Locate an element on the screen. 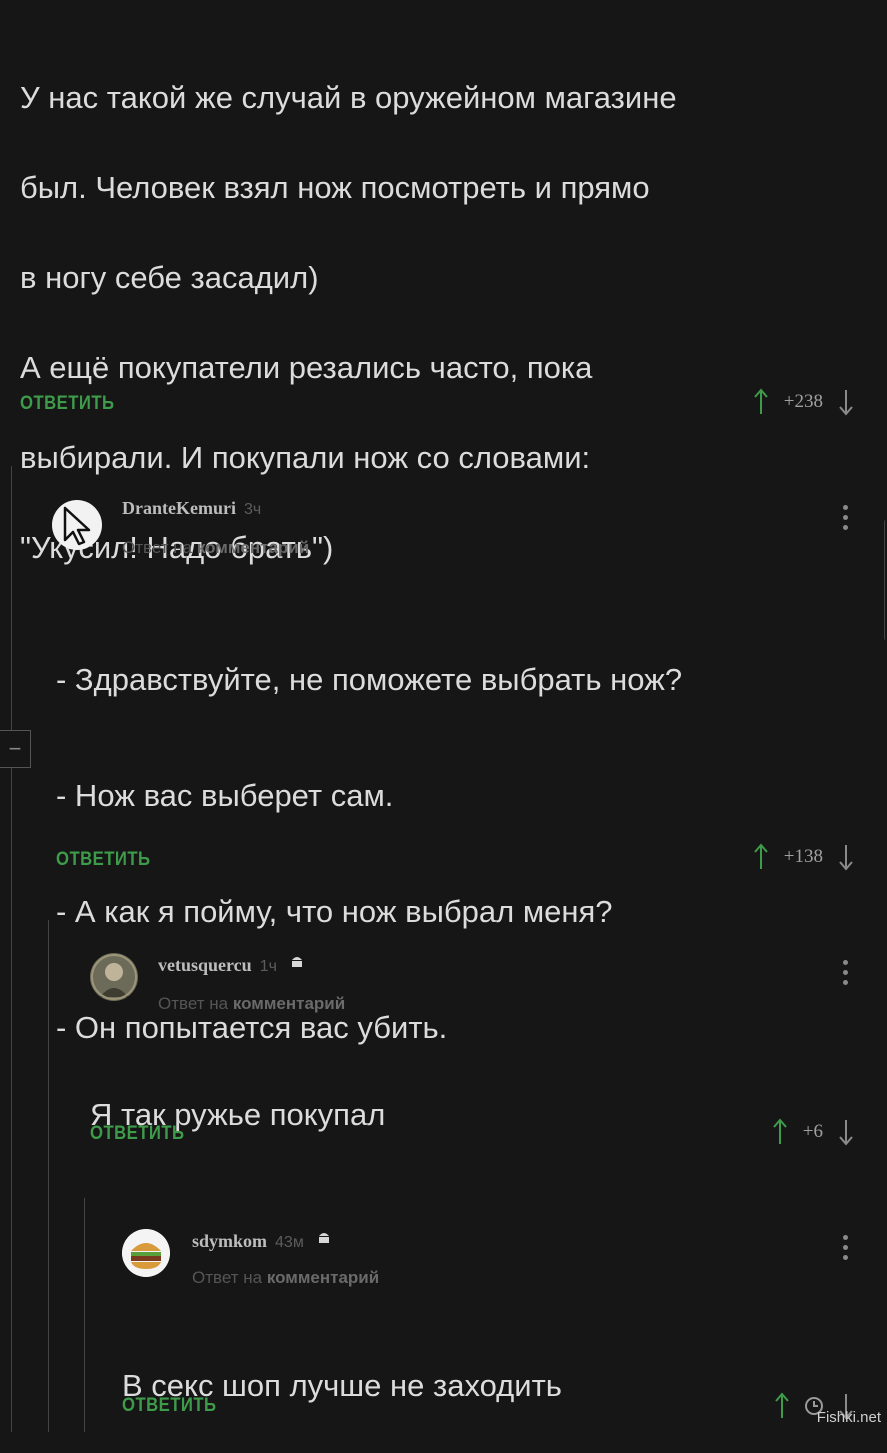 The image size is (887, 1453). portrait-avatar-icon is located at coordinates (114, 977).